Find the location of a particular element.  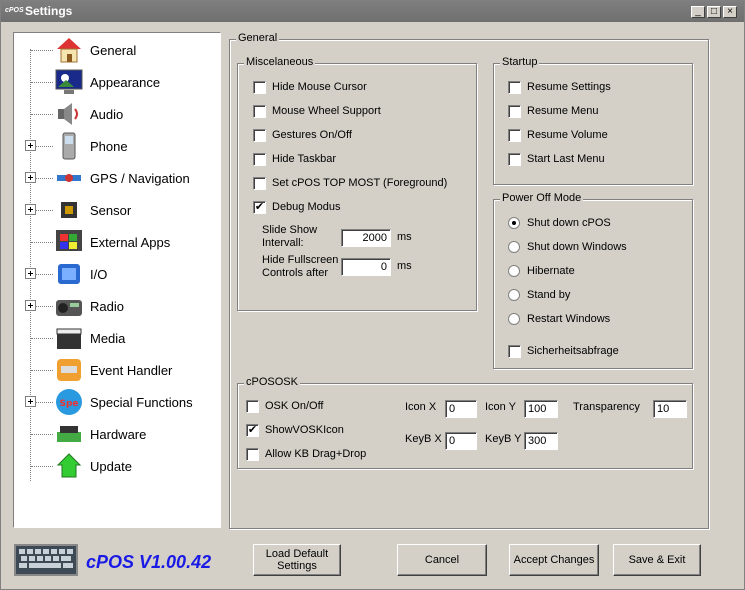

osk-checkbox: ✔ is located at coordinates (252, 430).